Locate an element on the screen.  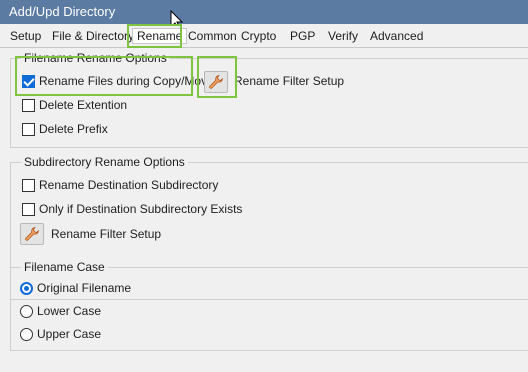
lower-case-radio-row: Lower Case is located at coordinates (60, 311).